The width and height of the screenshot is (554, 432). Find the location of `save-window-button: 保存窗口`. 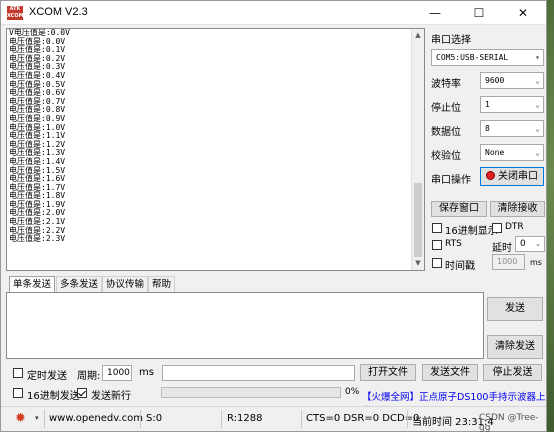

save-window-button: 保存窗口 is located at coordinates (459, 209).